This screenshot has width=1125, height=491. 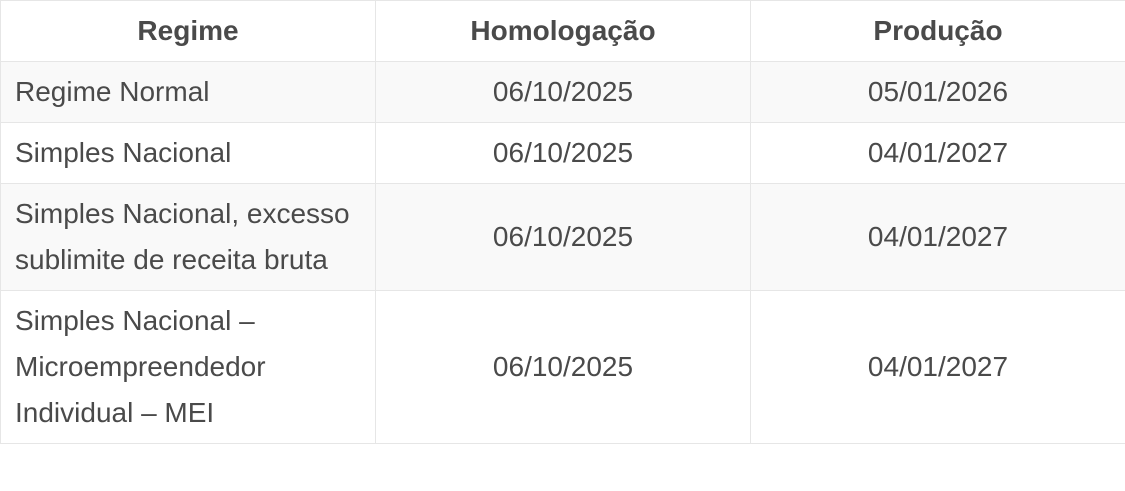 I want to click on cell-regime: Regime Normal, so click(x=188, y=92).